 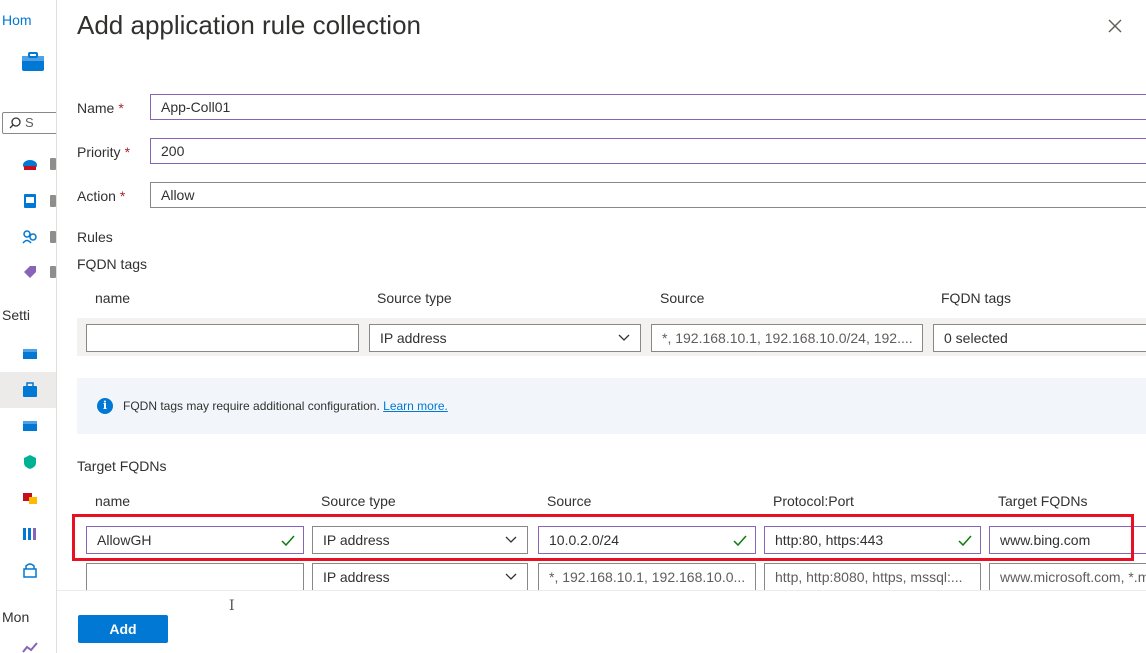 I want to click on menu-item-3-truncated, so click(x=53, y=237).